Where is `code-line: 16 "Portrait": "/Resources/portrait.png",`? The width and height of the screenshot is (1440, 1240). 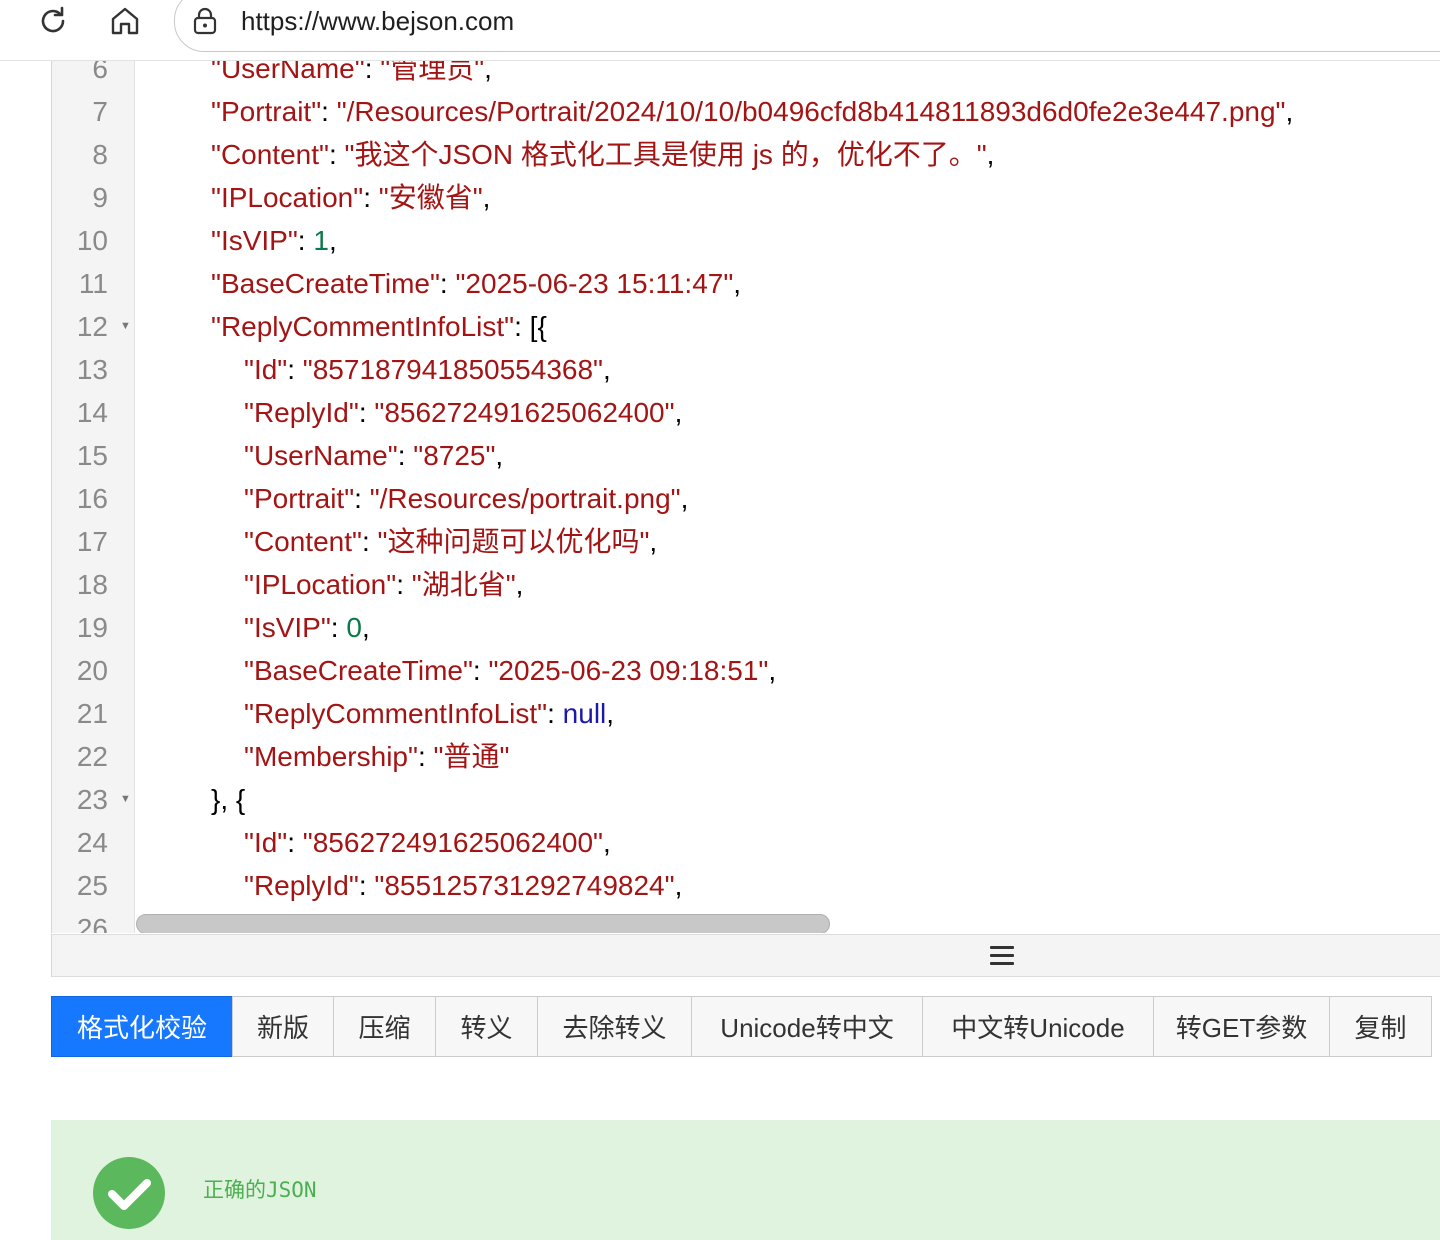 code-line: 16 "Portrait": "/Resources/portrait.png", is located at coordinates (746, 498).